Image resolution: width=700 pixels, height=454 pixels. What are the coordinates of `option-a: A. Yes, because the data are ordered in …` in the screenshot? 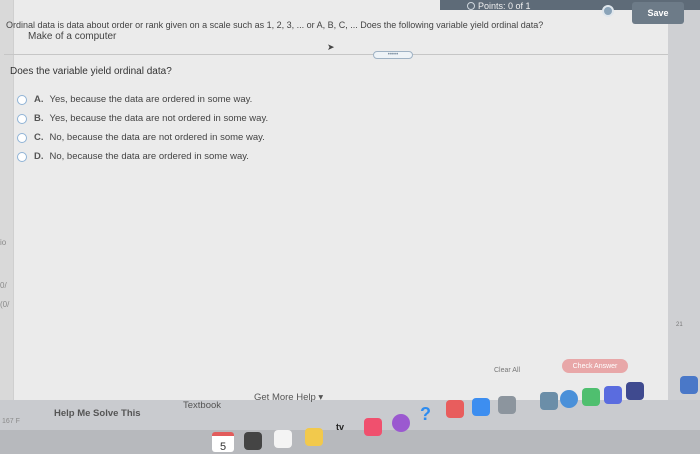 It's located at (142, 99).